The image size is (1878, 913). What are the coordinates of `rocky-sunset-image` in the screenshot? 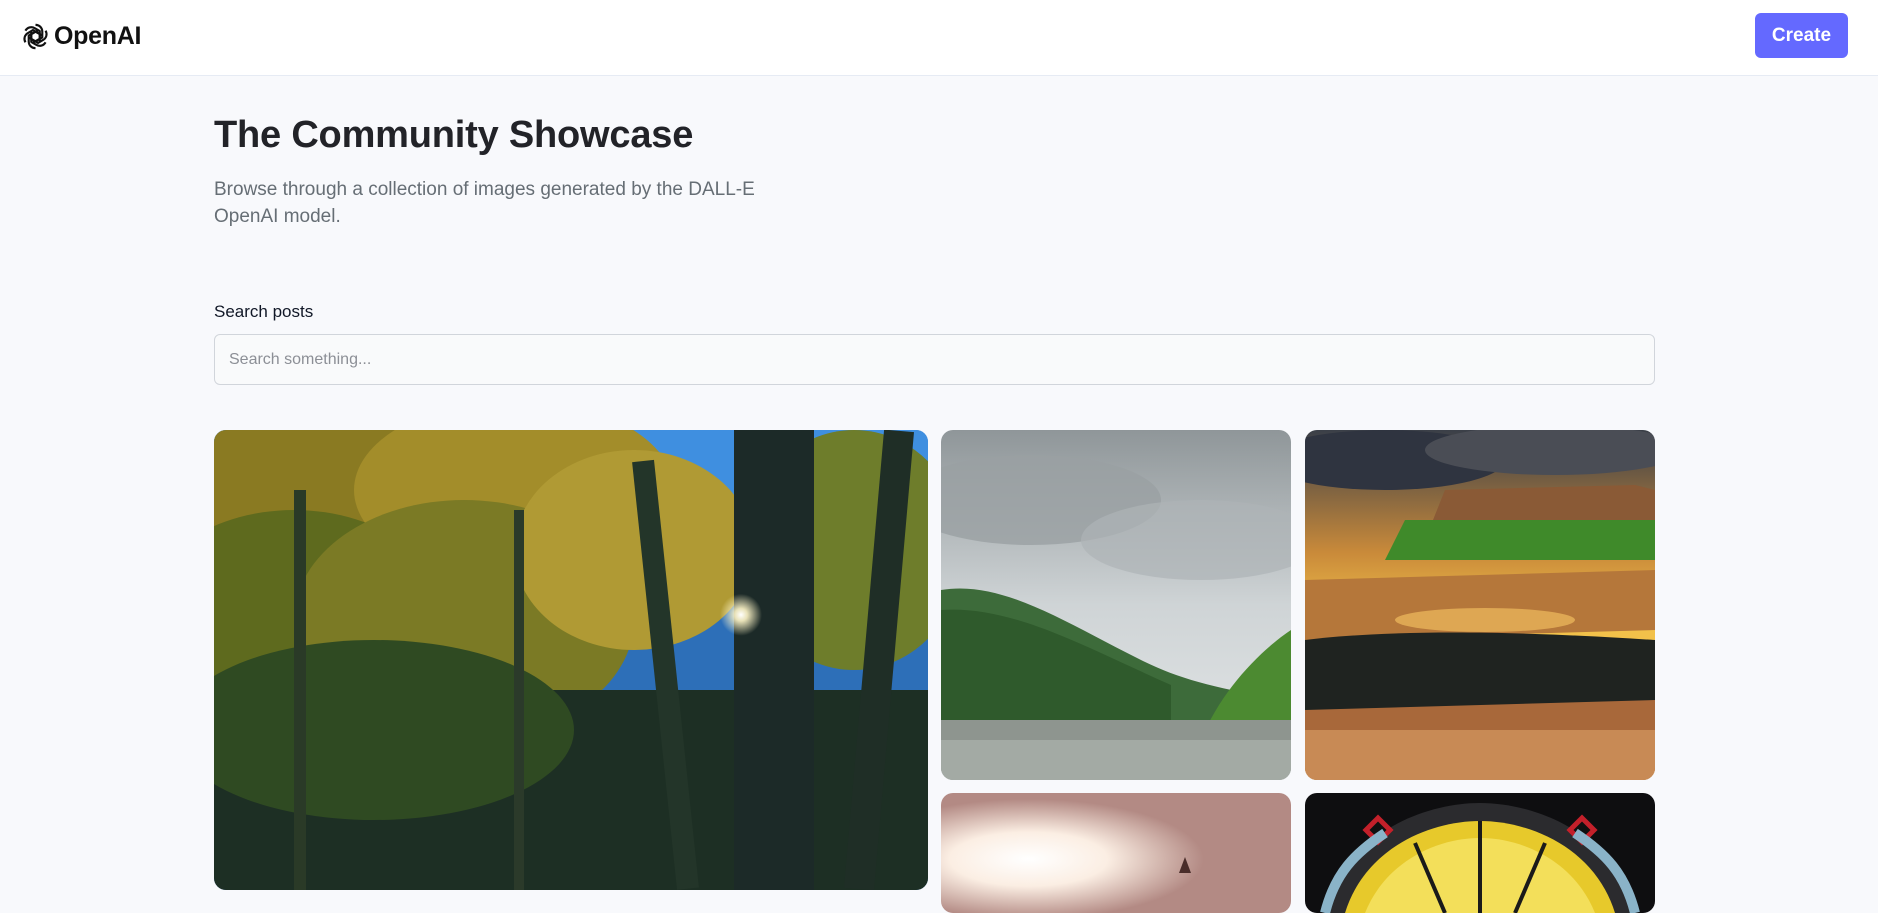 It's located at (1480, 605).